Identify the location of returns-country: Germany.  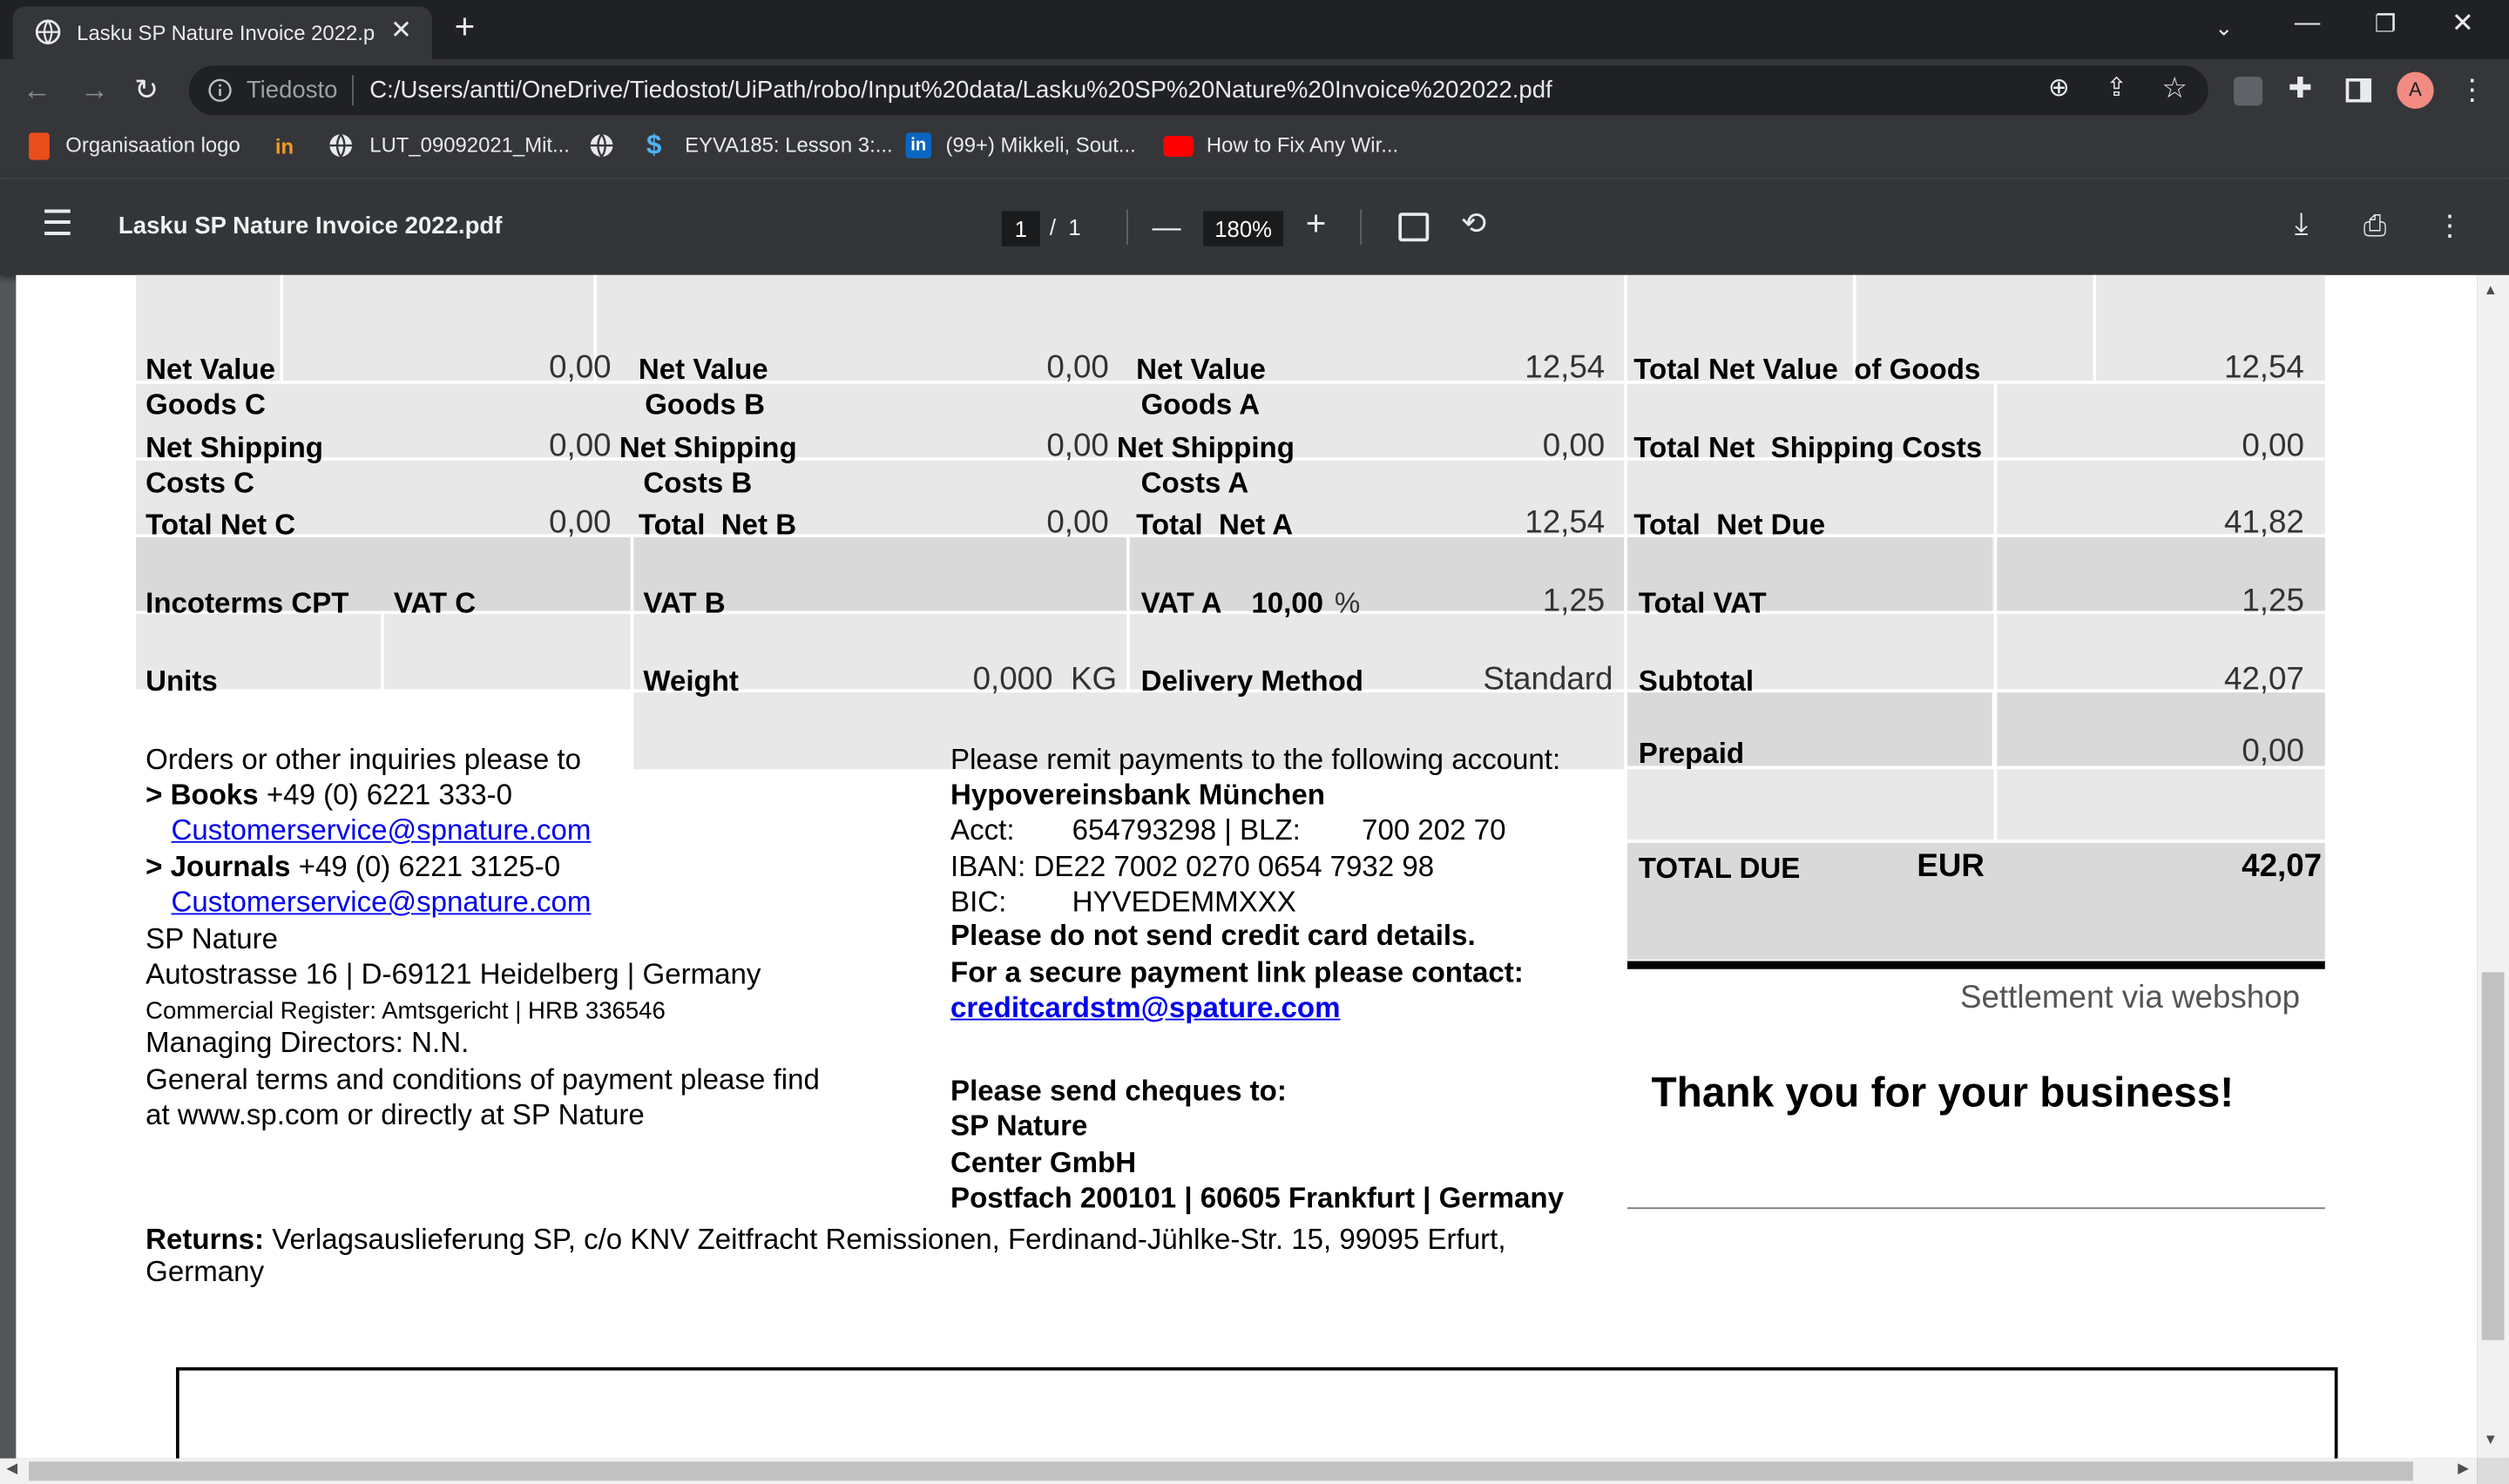
(205, 1271).